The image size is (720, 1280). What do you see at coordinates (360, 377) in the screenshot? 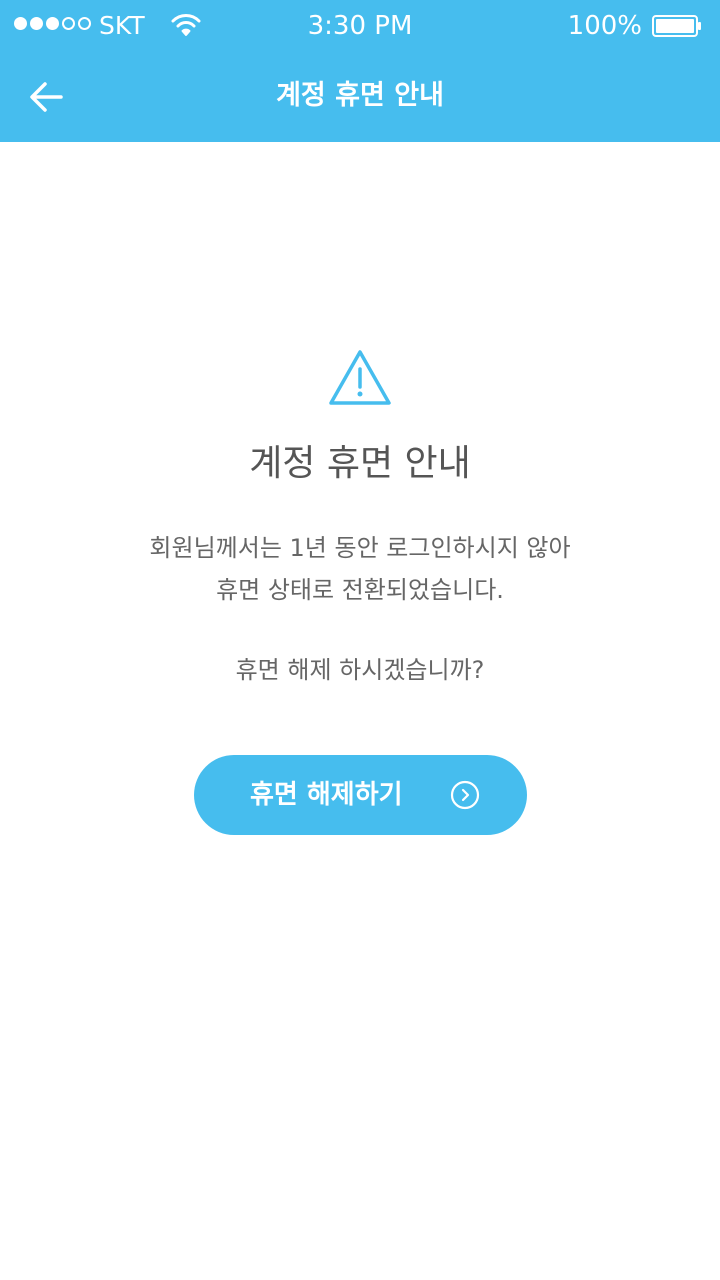
I see `warning-triangle-icon` at bounding box center [360, 377].